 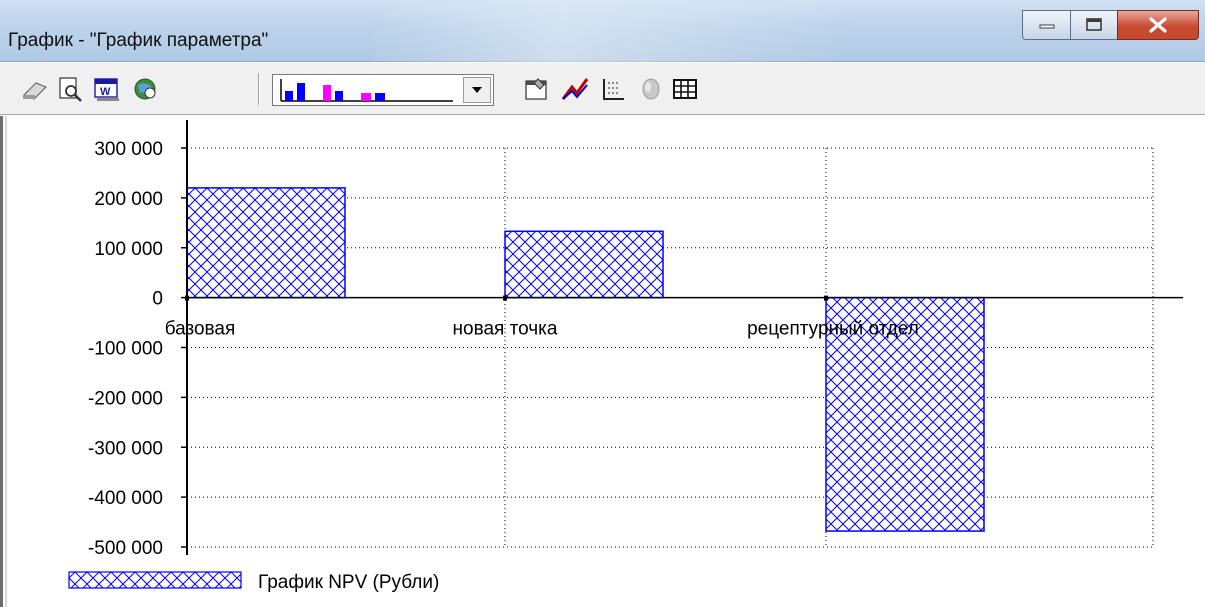 What do you see at coordinates (128, 249) in the screenshot?
I see `y-tick-label: 100 000` at bounding box center [128, 249].